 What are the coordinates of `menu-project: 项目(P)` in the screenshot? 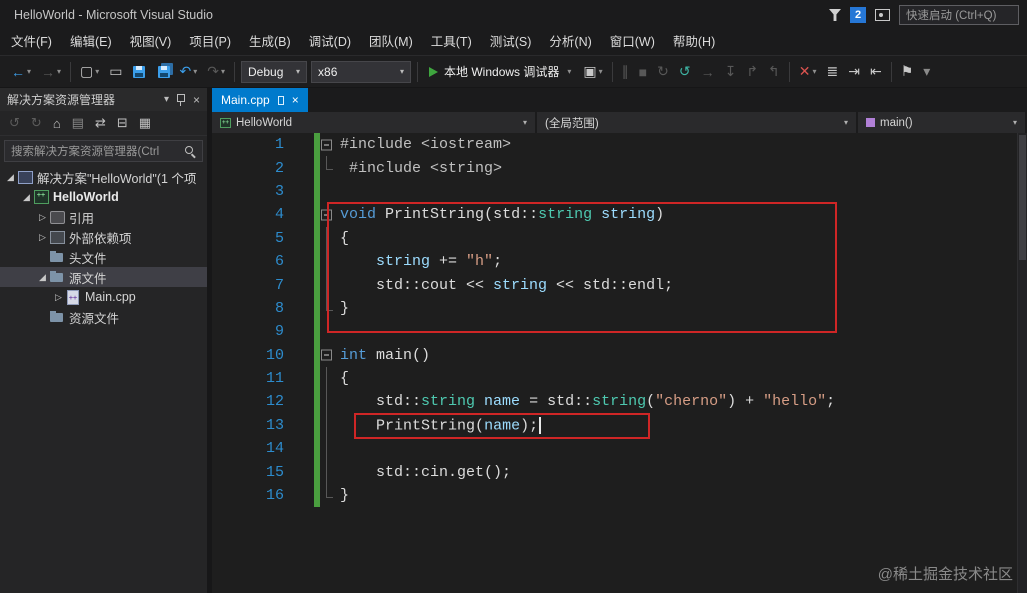 It's located at (210, 42).